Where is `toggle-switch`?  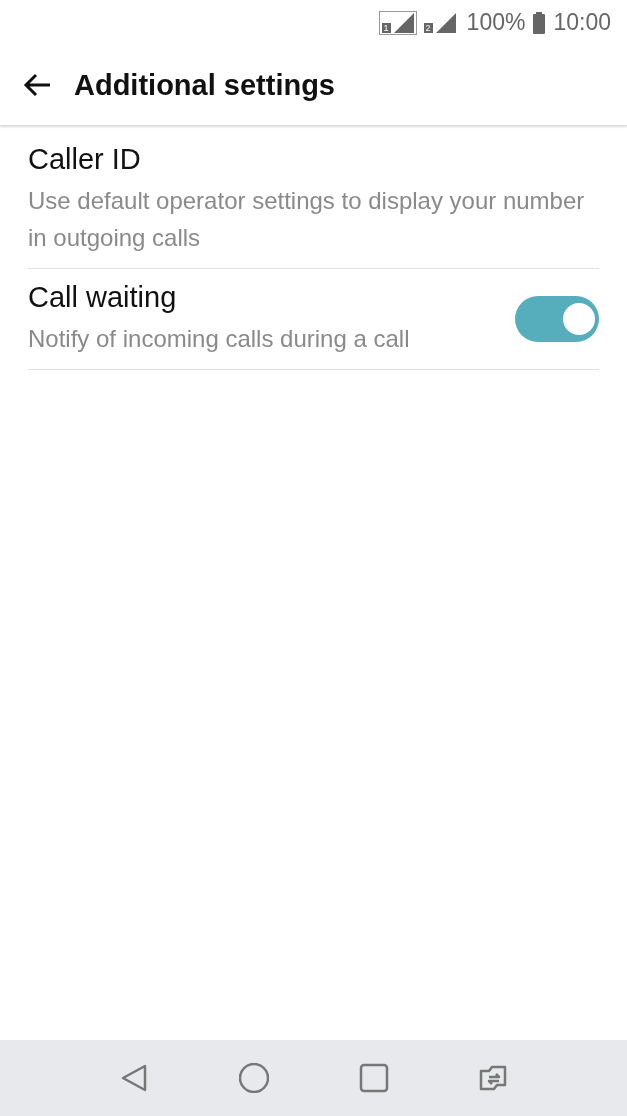 toggle-switch is located at coordinates (557, 319).